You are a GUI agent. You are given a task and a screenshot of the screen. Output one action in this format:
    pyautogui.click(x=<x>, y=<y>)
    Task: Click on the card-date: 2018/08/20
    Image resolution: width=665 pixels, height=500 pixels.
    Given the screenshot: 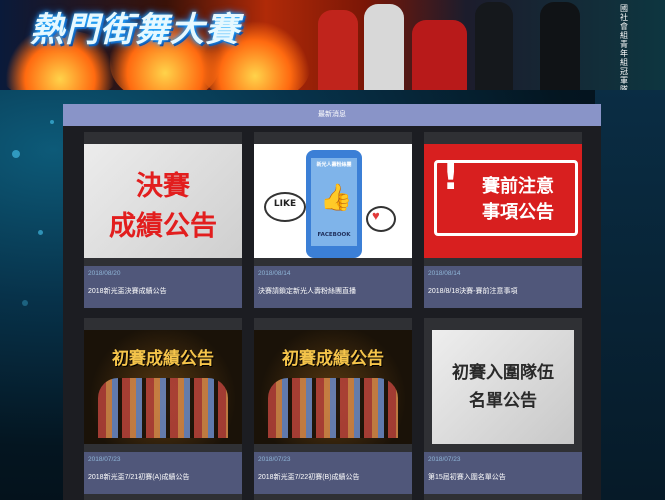 What is the action you would take?
    pyautogui.click(x=104, y=273)
    